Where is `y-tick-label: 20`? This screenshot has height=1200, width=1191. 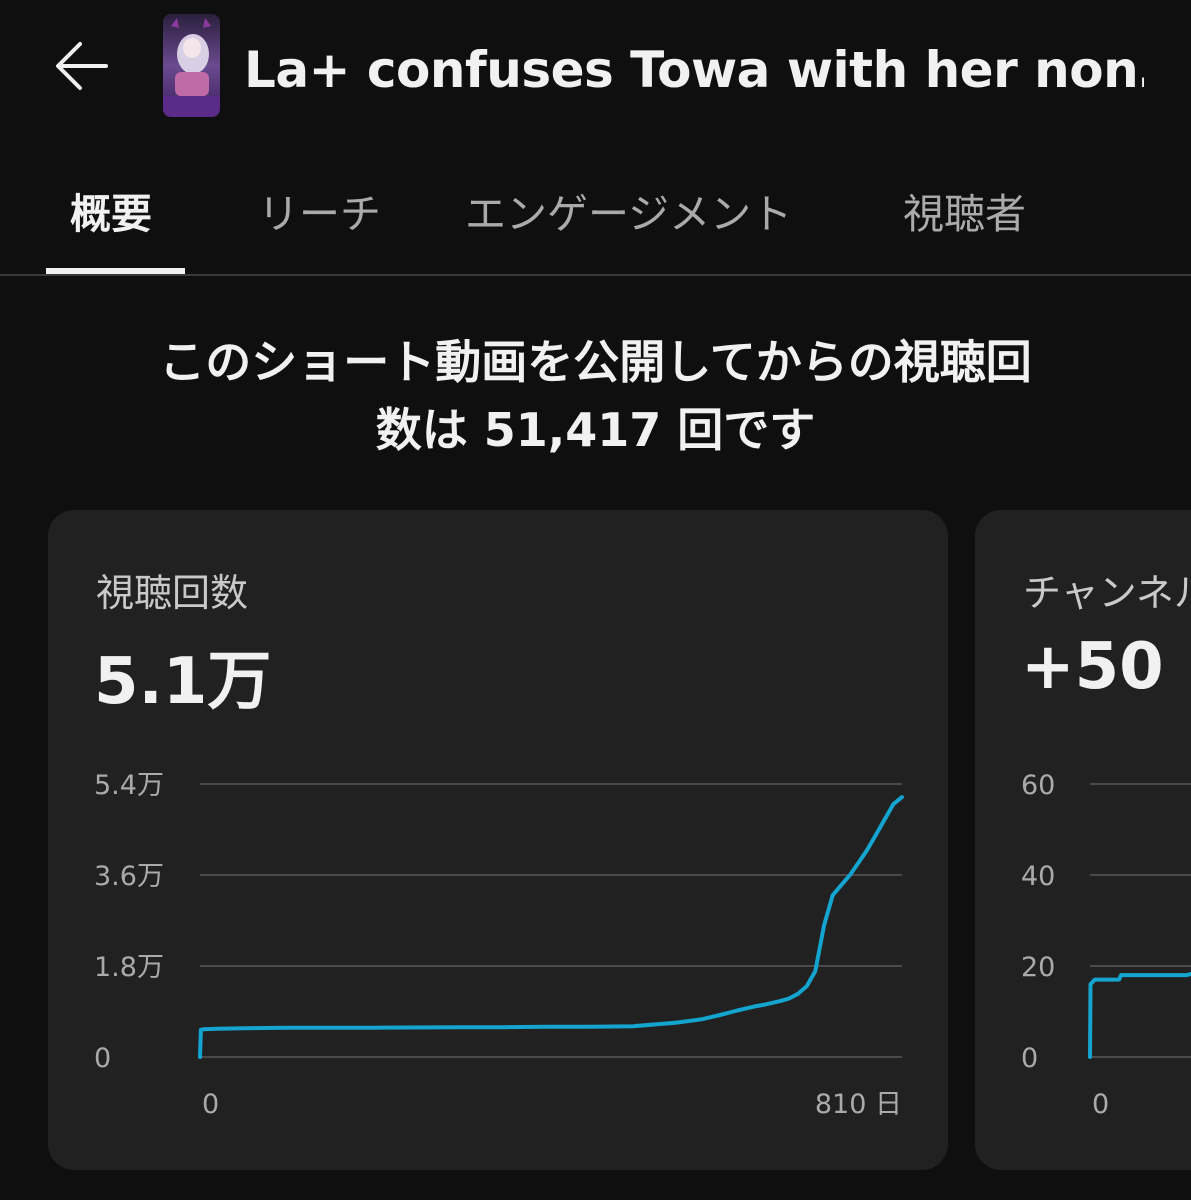 y-tick-label: 20 is located at coordinates (1038, 967).